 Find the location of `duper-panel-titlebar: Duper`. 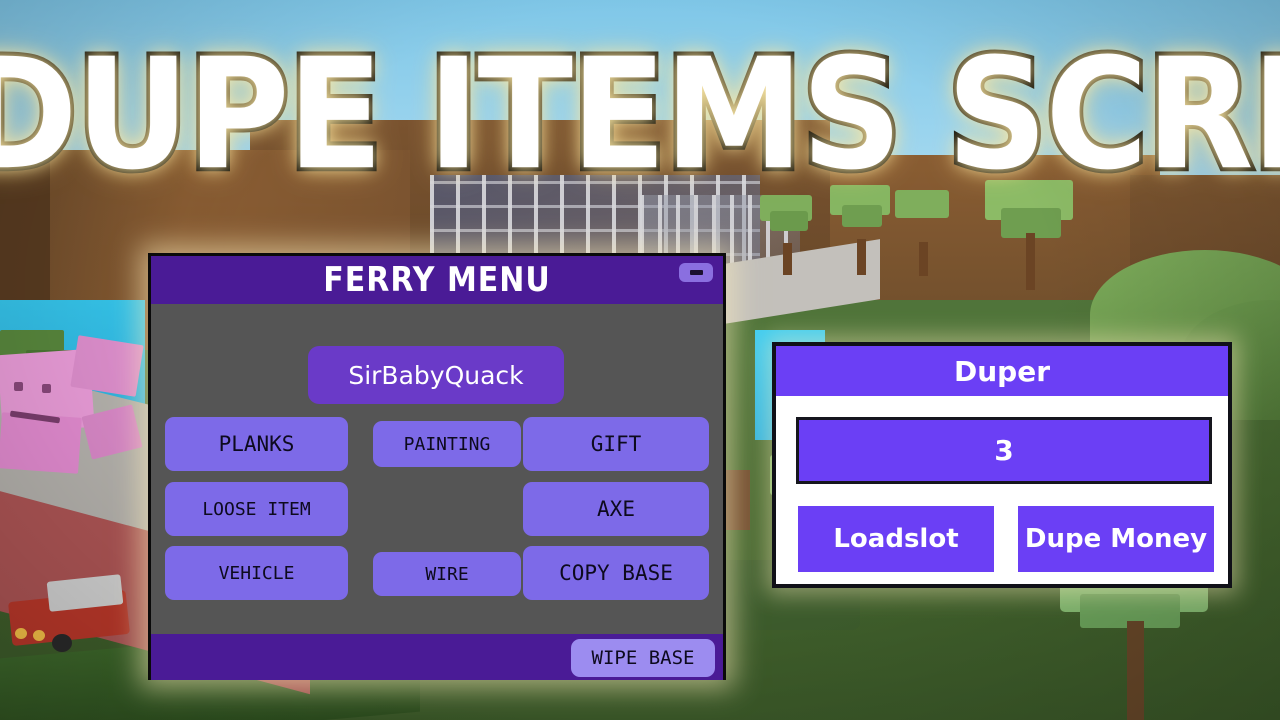

duper-panel-titlebar: Duper is located at coordinates (1002, 371).